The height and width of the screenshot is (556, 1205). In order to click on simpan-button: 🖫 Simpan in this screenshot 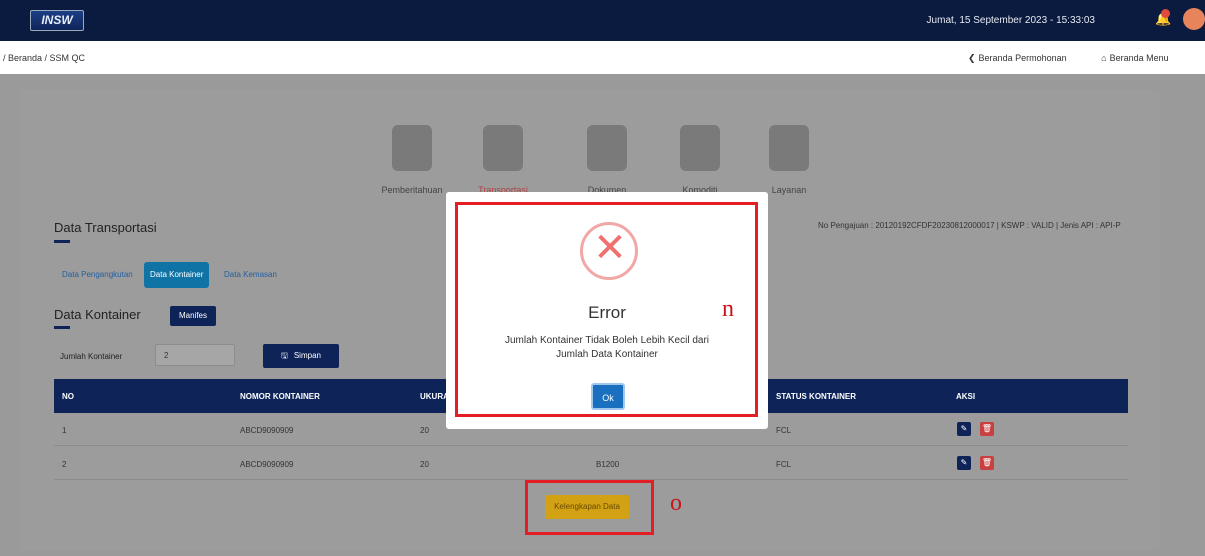, I will do `click(301, 356)`.